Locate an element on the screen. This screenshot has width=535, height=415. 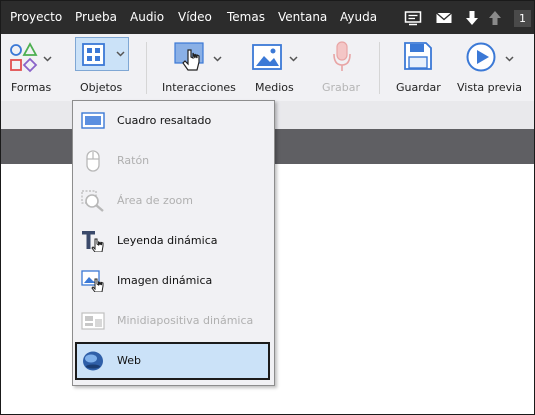
microphone-icon is located at coordinates (342, 56).